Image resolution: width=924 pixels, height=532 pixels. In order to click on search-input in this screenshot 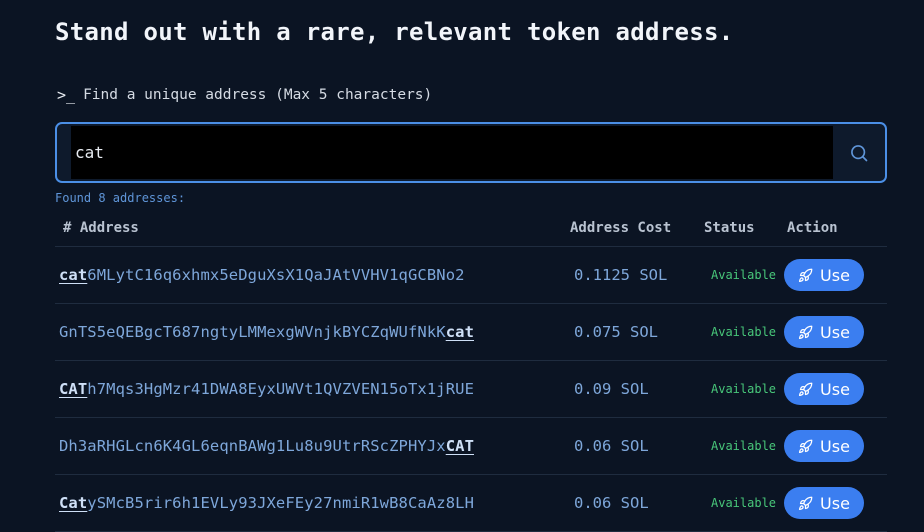, I will do `click(452, 152)`.